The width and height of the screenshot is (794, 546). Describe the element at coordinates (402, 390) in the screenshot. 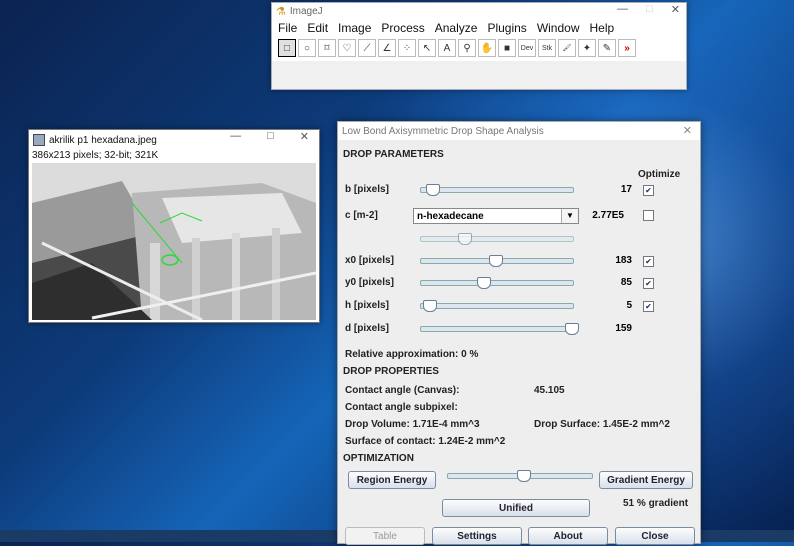

I see `contact-angle-label: Contact angle (Canvas):` at that location.